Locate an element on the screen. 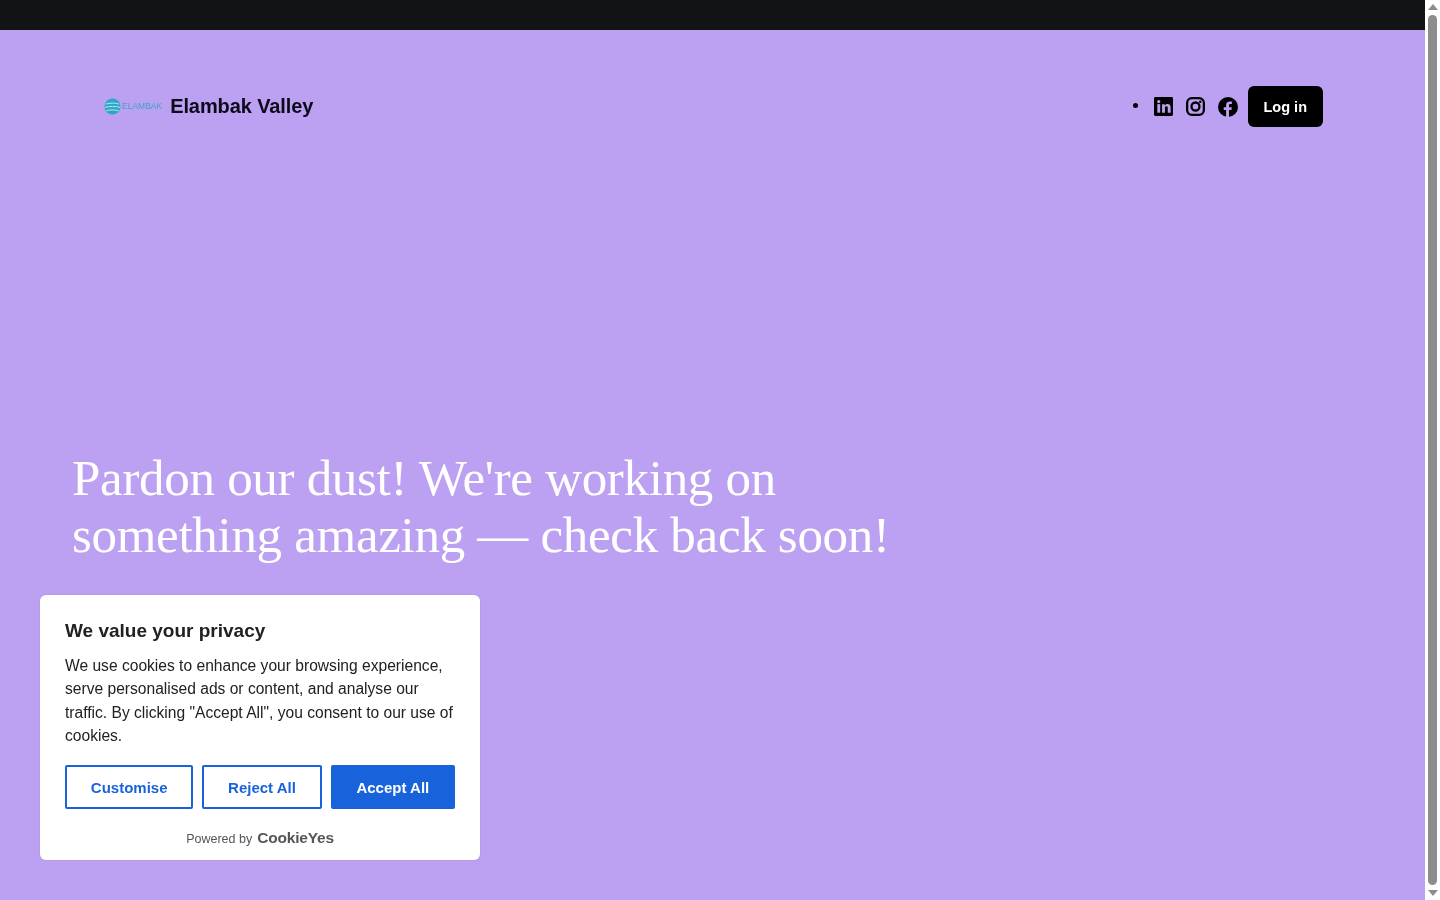 The width and height of the screenshot is (1440, 900). site-title: Elambak Valley is located at coordinates (242, 106).